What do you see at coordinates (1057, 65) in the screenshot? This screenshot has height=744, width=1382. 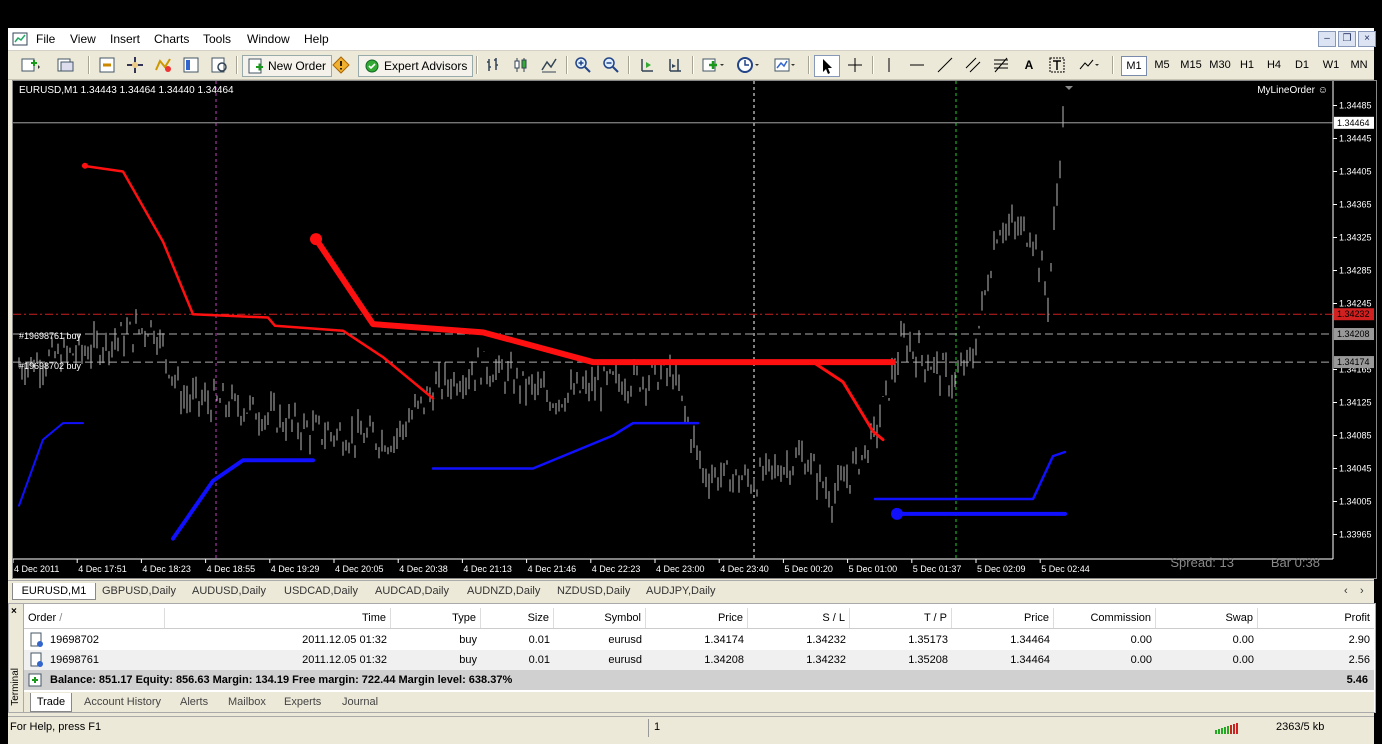 I see `text-label-icon` at bounding box center [1057, 65].